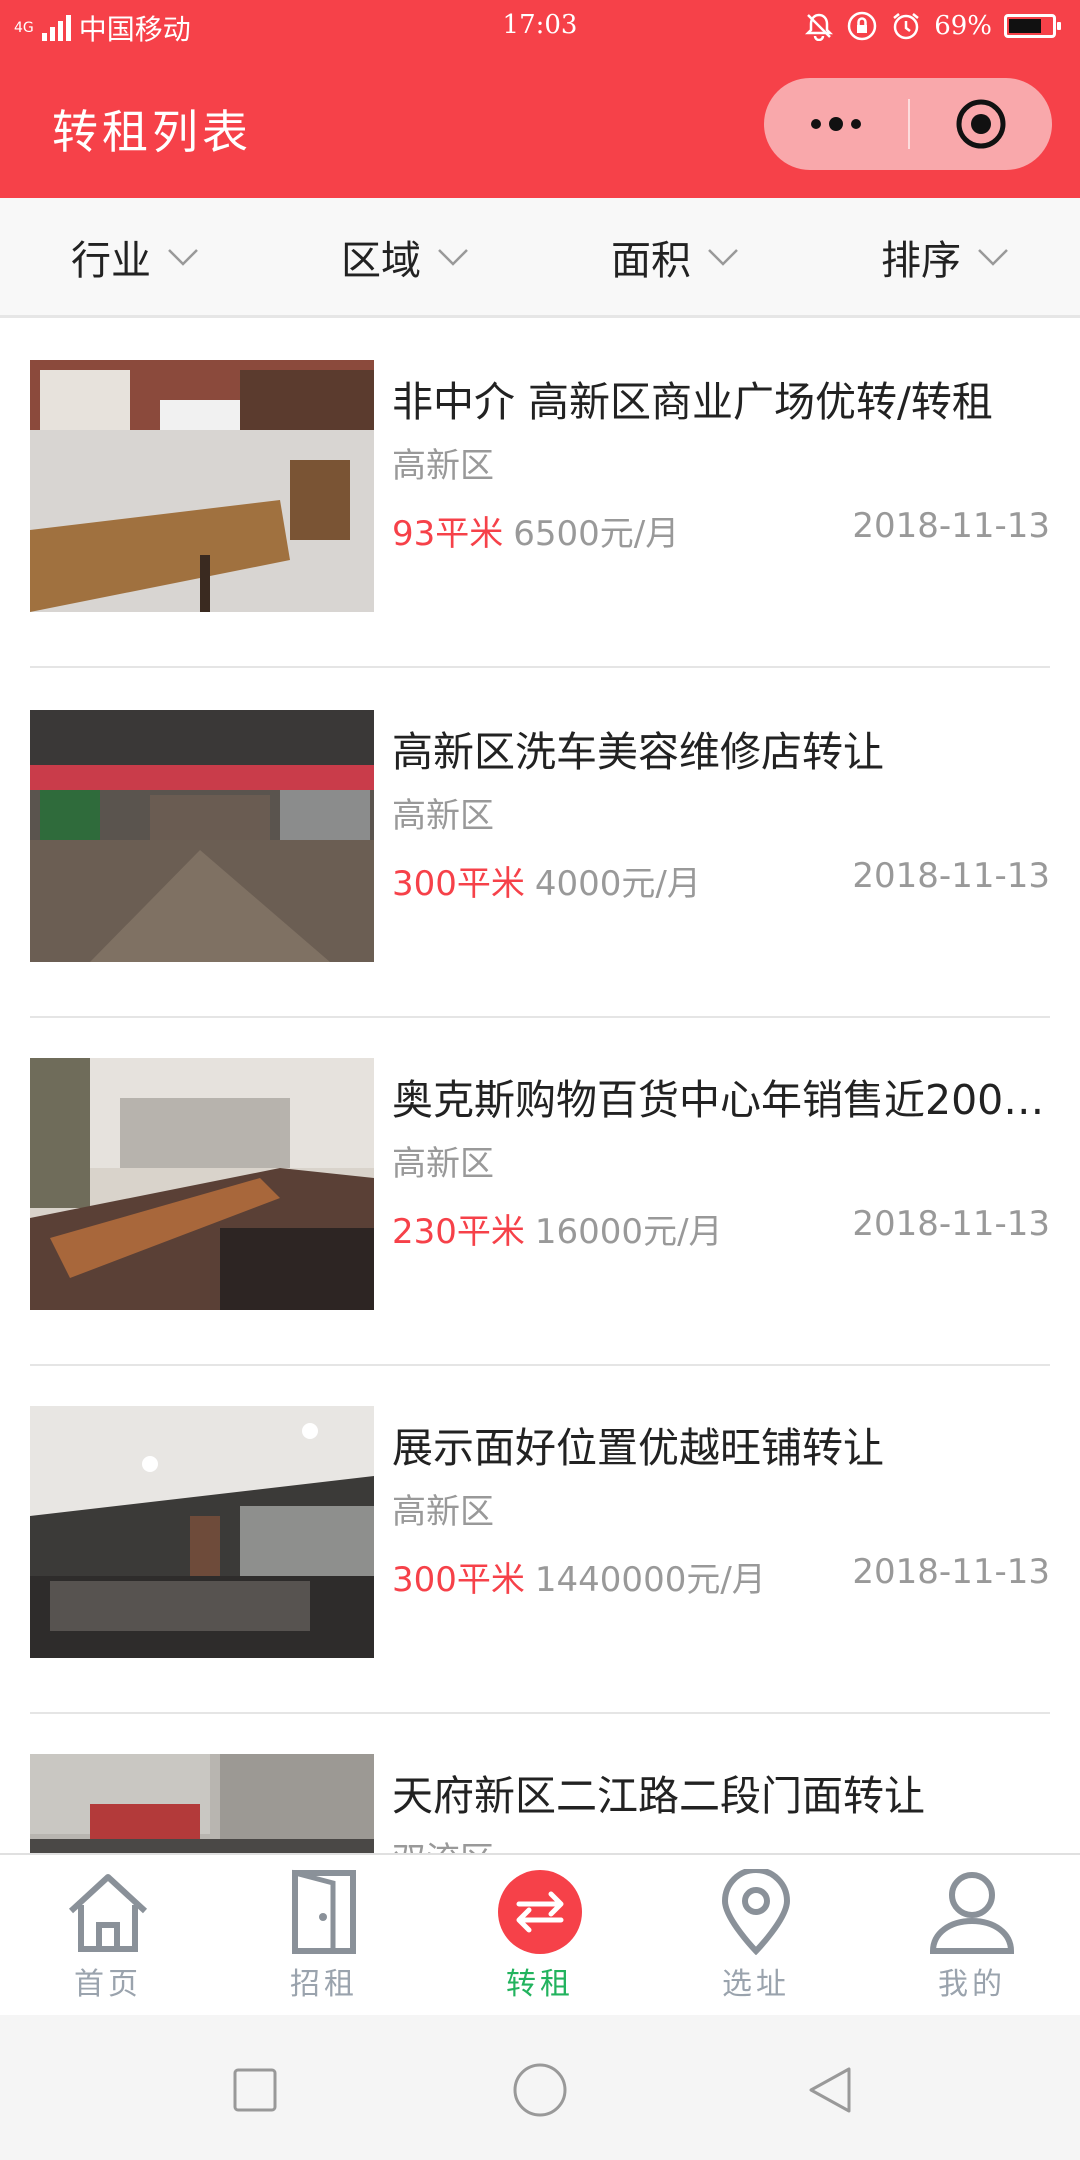  I want to click on back-button, so click(830, 2090).